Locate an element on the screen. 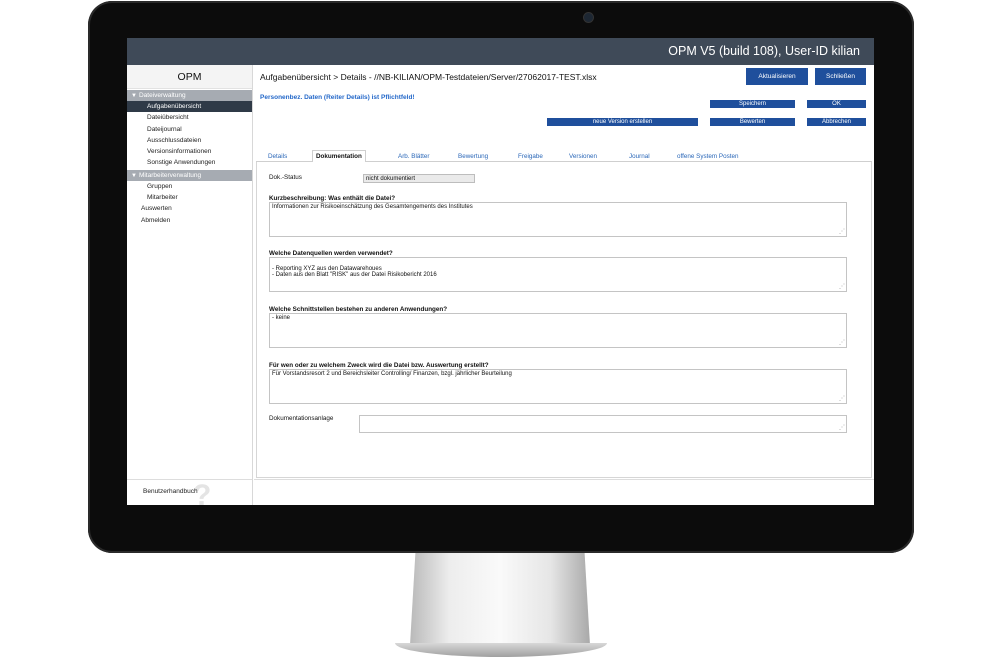  nav-group-label: Dateiverwaltung is located at coordinates (162, 95).